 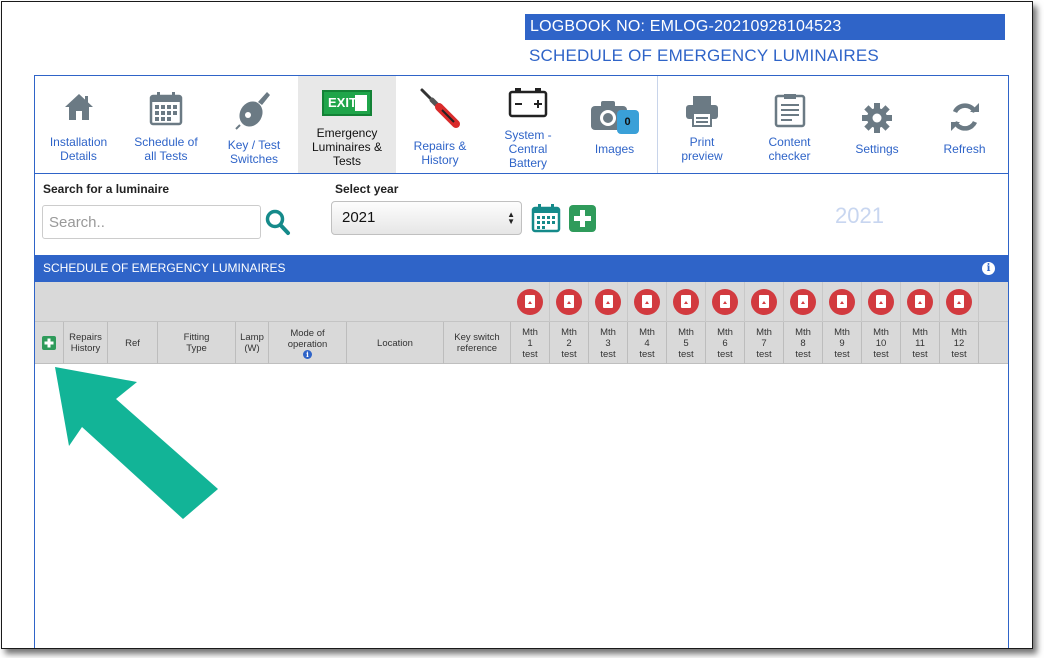 I want to click on month-pdf-row, so click(x=521, y=302).